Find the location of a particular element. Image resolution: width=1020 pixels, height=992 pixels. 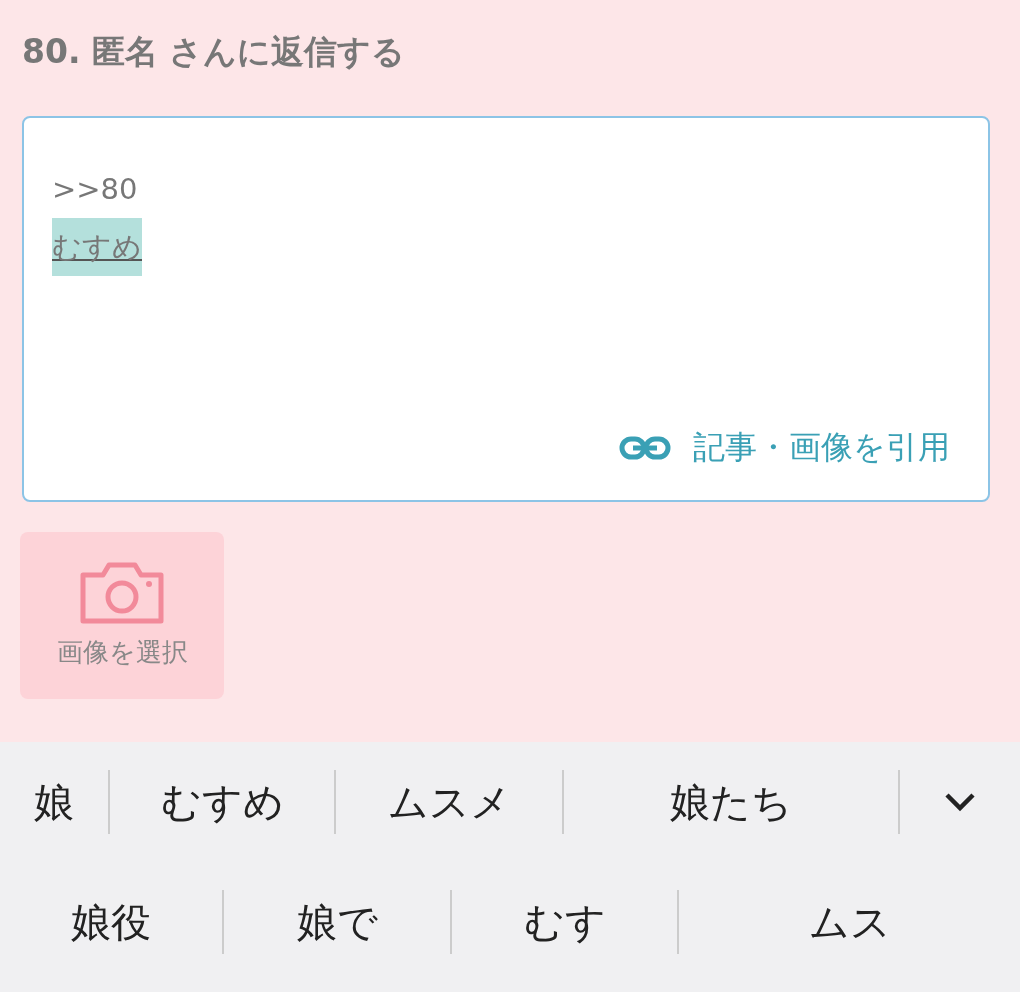

suggestion-item: 娘役 is located at coordinates (111, 922).